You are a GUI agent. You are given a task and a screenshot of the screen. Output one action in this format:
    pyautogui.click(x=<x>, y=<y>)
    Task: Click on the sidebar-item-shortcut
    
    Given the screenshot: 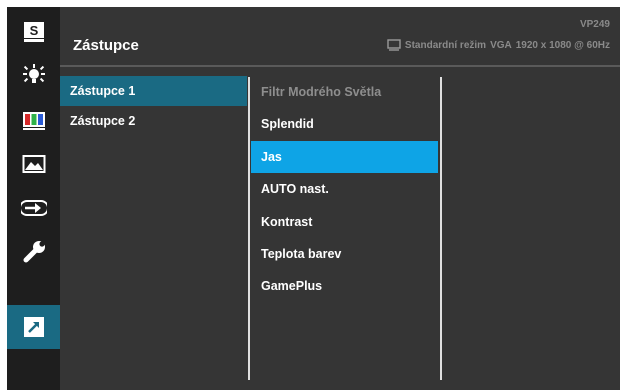 What is the action you would take?
    pyautogui.click(x=33, y=327)
    